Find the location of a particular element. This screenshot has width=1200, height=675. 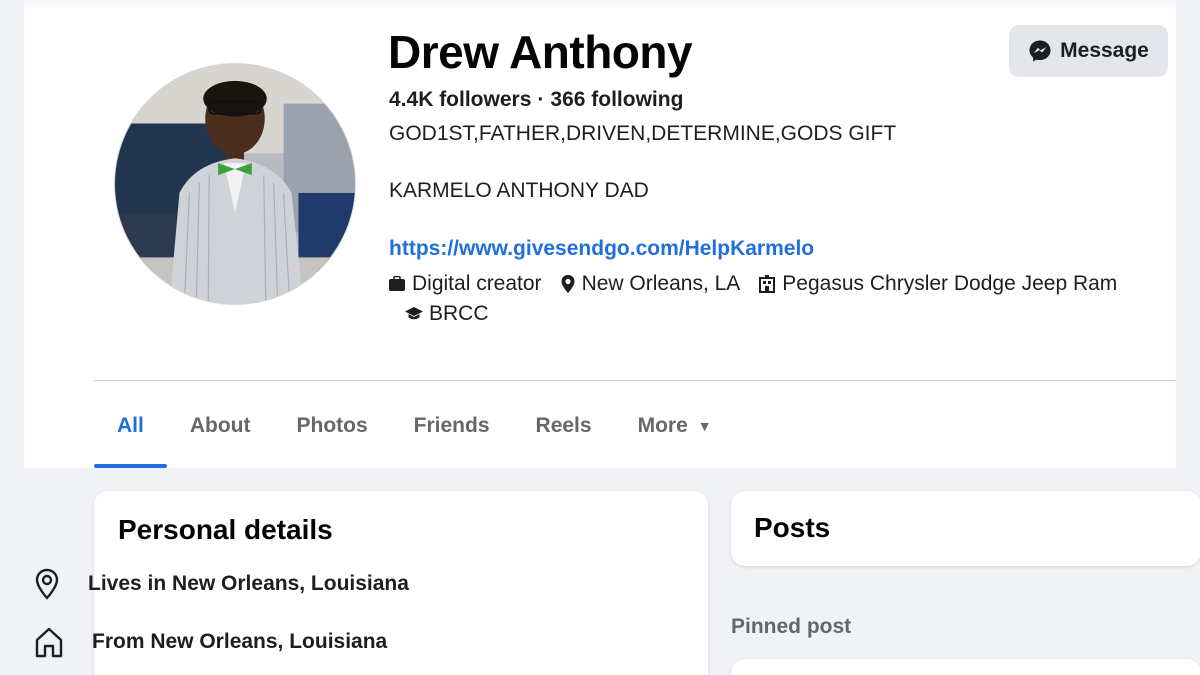

personal-details-title: Personal details is located at coordinates (225, 529).